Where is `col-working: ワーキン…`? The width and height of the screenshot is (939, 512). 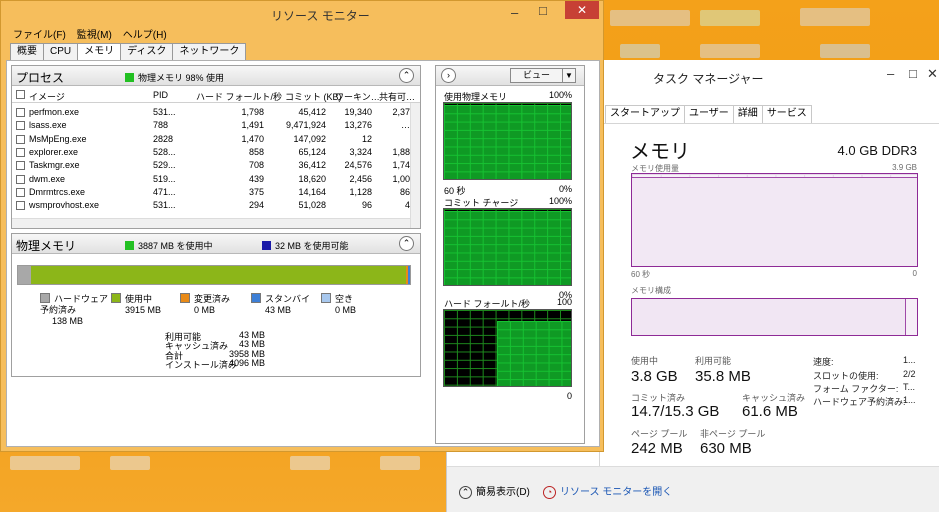
col-working: ワーキン… is located at coordinates (357, 96).